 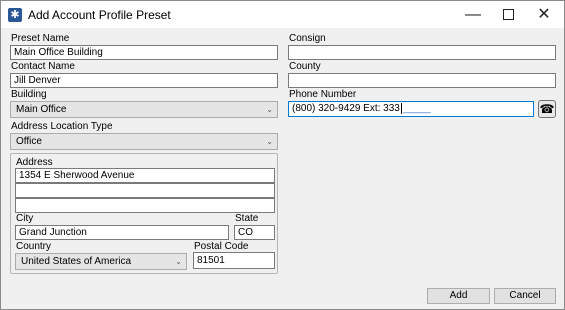 I want to click on city-input: Grand Junction, so click(x=122, y=232).